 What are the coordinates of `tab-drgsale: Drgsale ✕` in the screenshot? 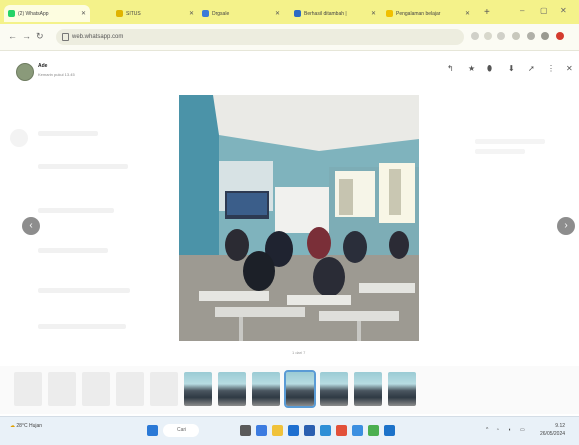 It's located at (241, 13).